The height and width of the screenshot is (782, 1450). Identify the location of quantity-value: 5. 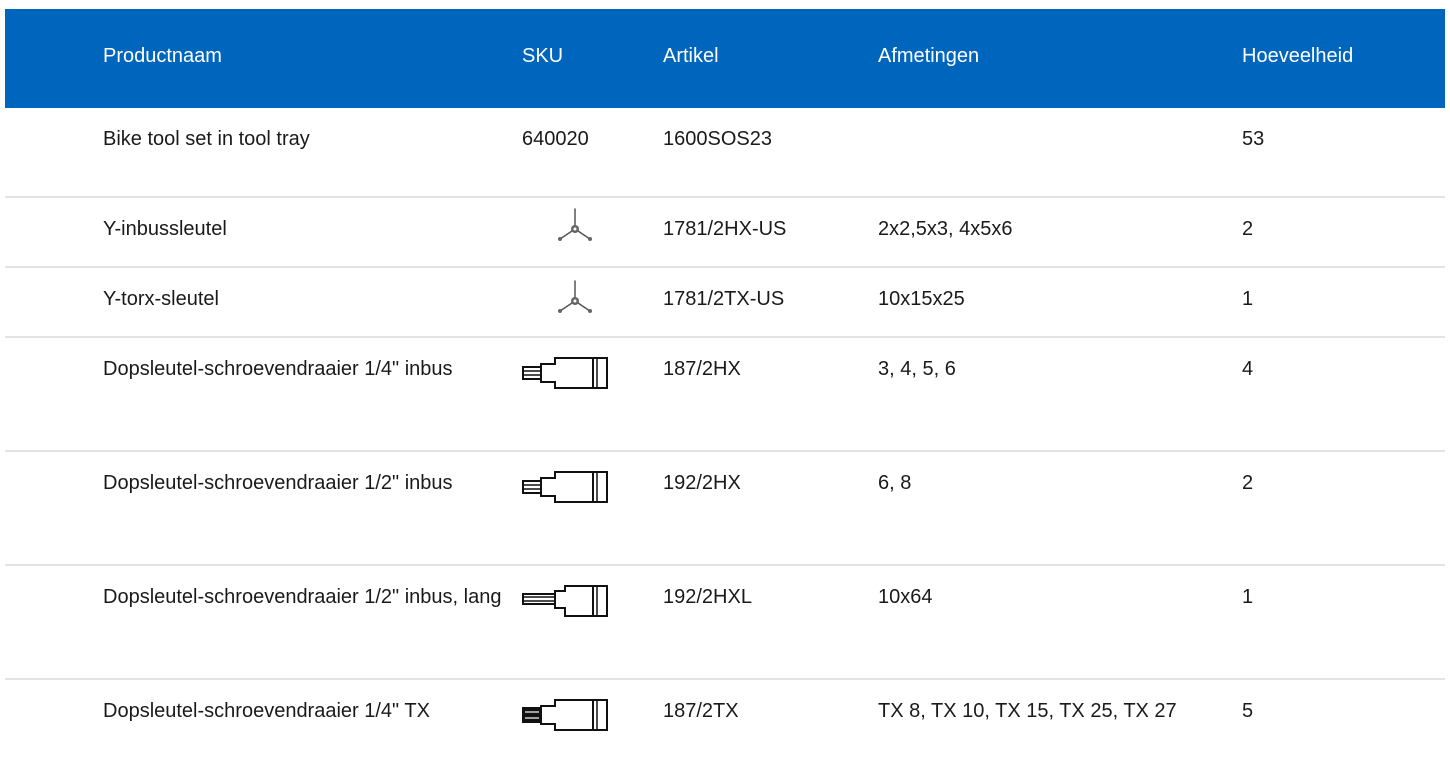
(1248, 711).